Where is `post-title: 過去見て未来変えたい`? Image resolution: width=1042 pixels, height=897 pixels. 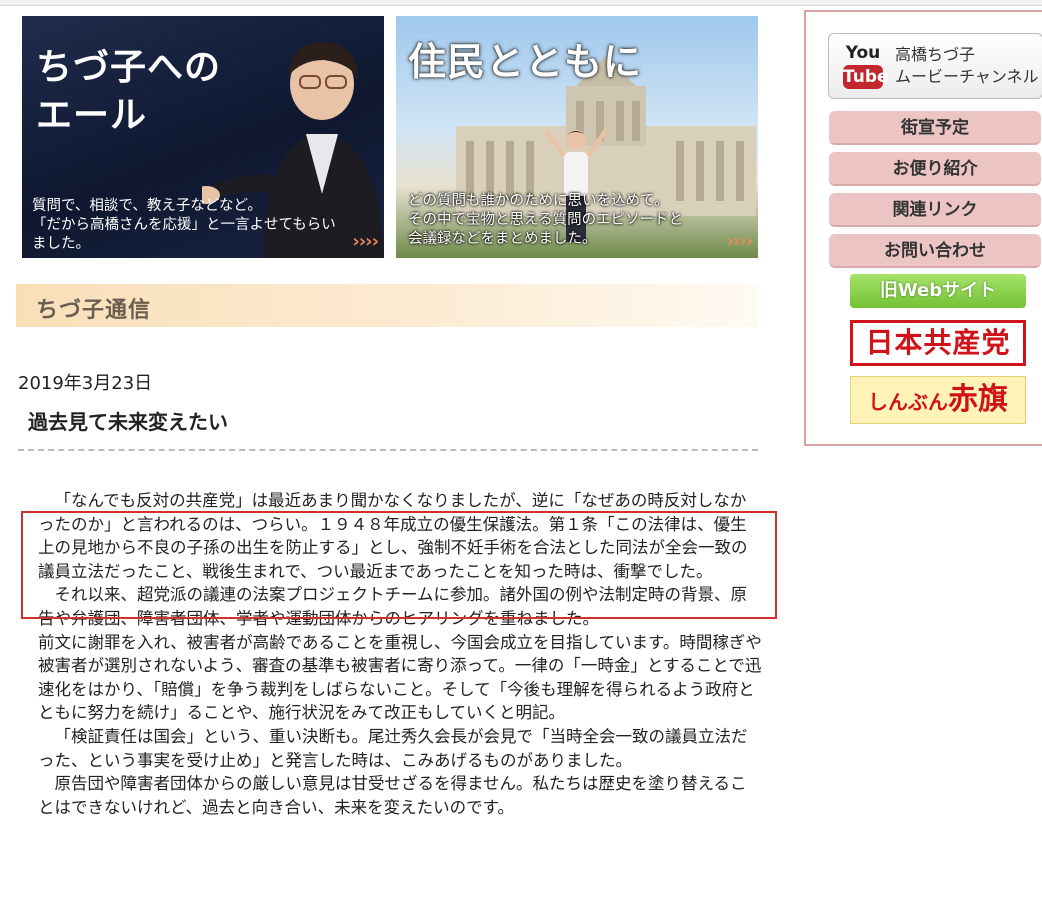 post-title: 過去見て未来変えたい is located at coordinates (128, 422).